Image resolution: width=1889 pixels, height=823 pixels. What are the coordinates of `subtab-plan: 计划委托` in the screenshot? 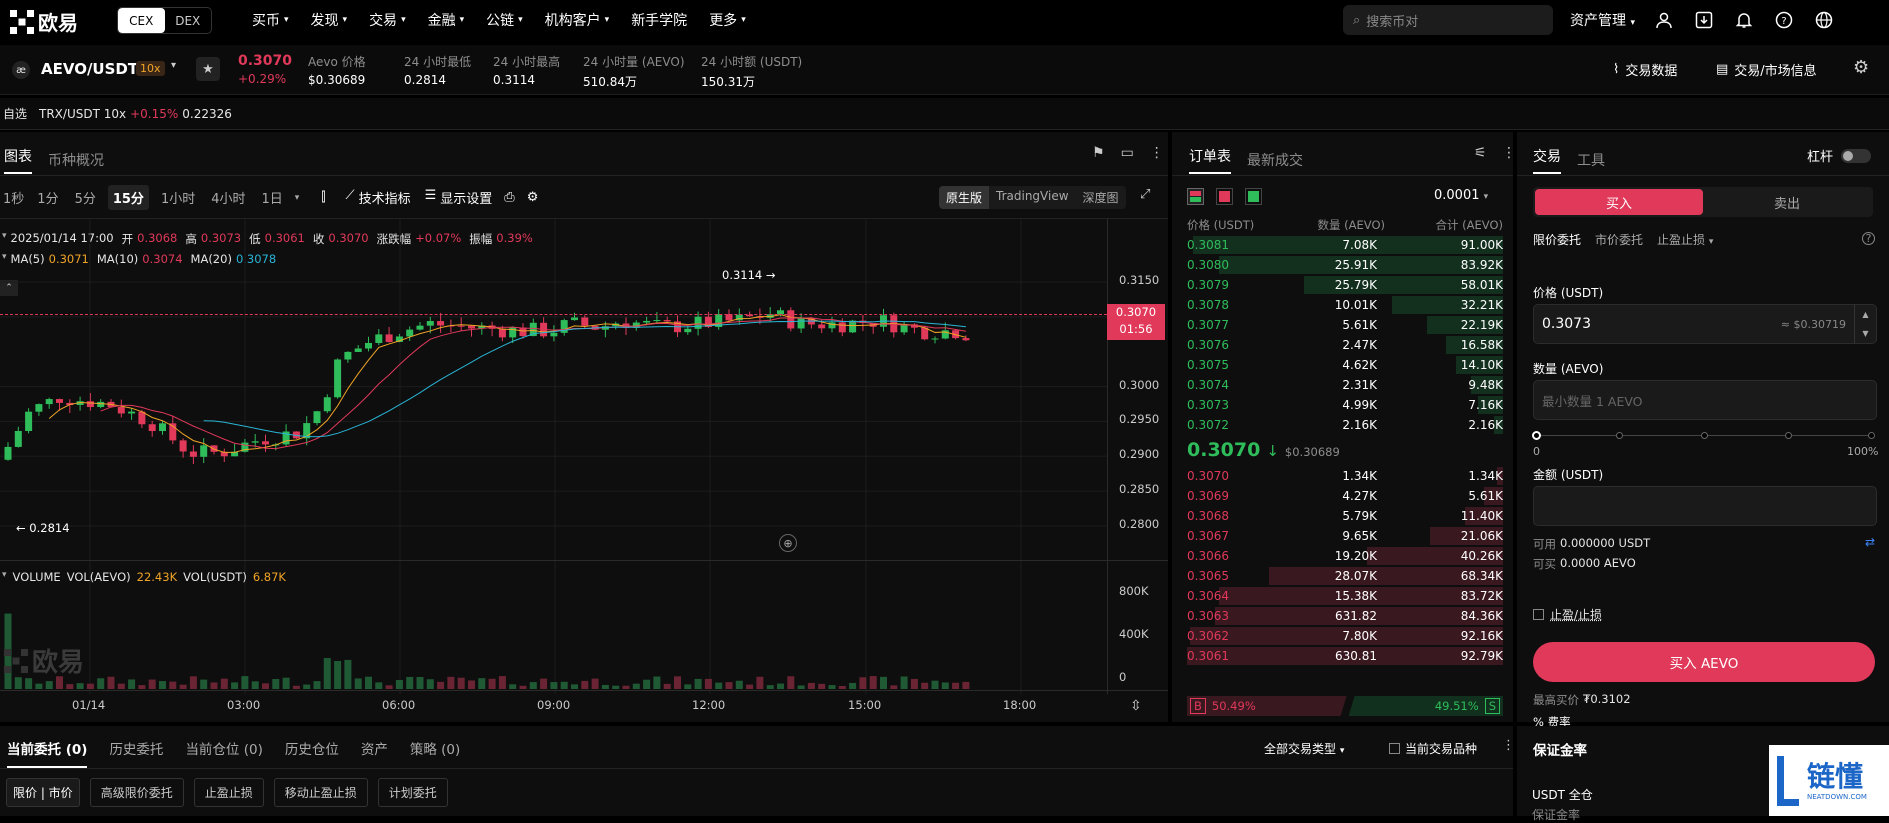 It's located at (412, 792).